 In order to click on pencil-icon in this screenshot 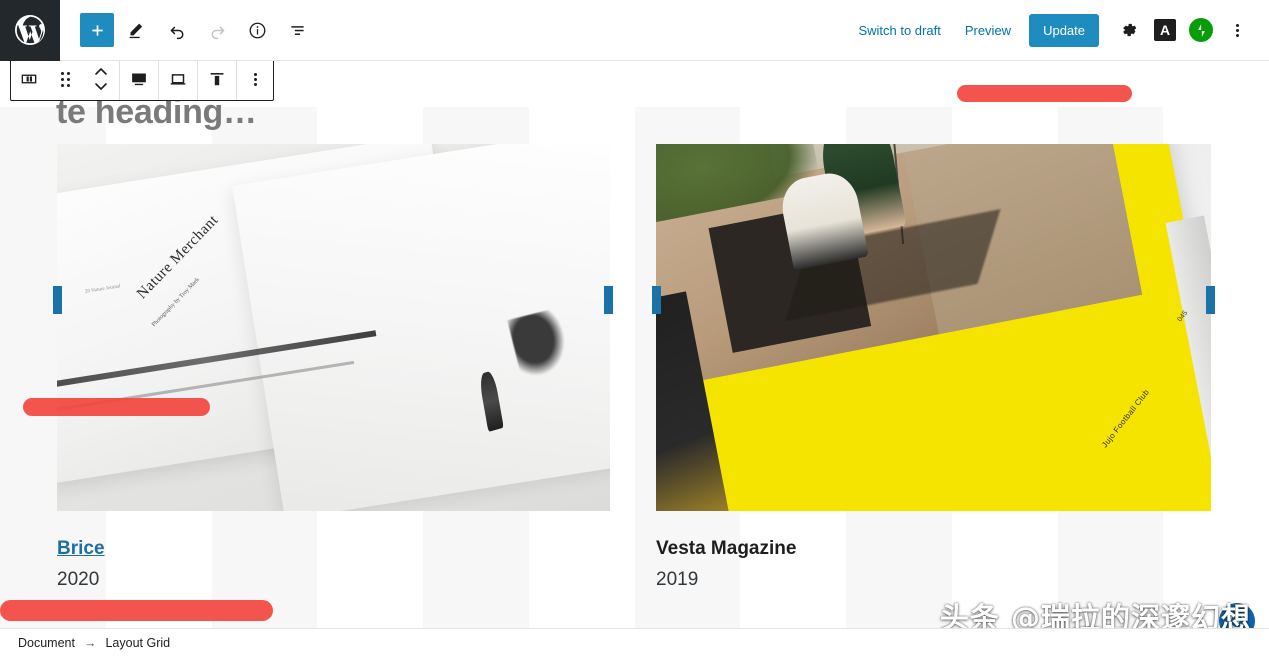, I will do `click(135, 30)`.